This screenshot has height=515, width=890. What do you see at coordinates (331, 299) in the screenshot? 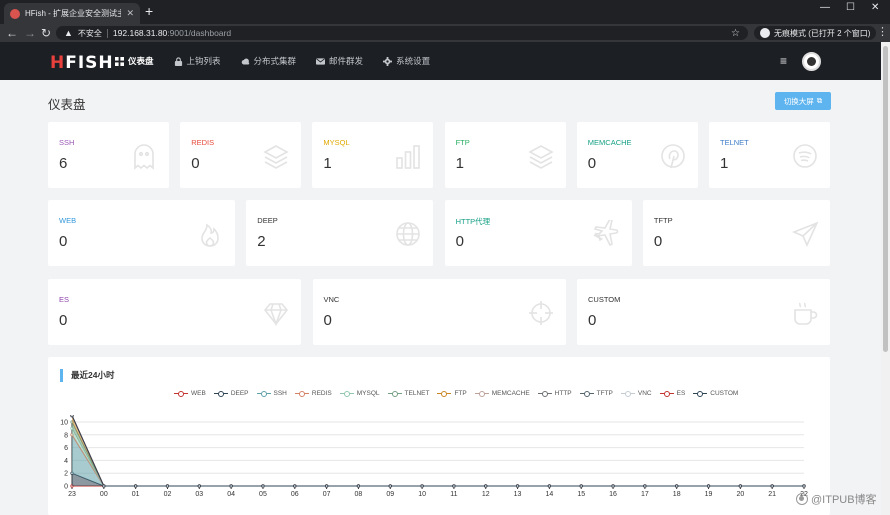
I see `card-label: VNC` at bounding box center [331, 299].